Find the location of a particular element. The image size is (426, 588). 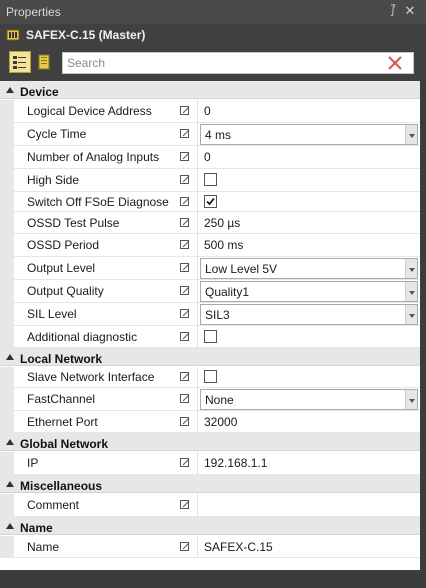

panel-title-bar: Properties ⨛ ✕ is located at coordinates (213, 12).